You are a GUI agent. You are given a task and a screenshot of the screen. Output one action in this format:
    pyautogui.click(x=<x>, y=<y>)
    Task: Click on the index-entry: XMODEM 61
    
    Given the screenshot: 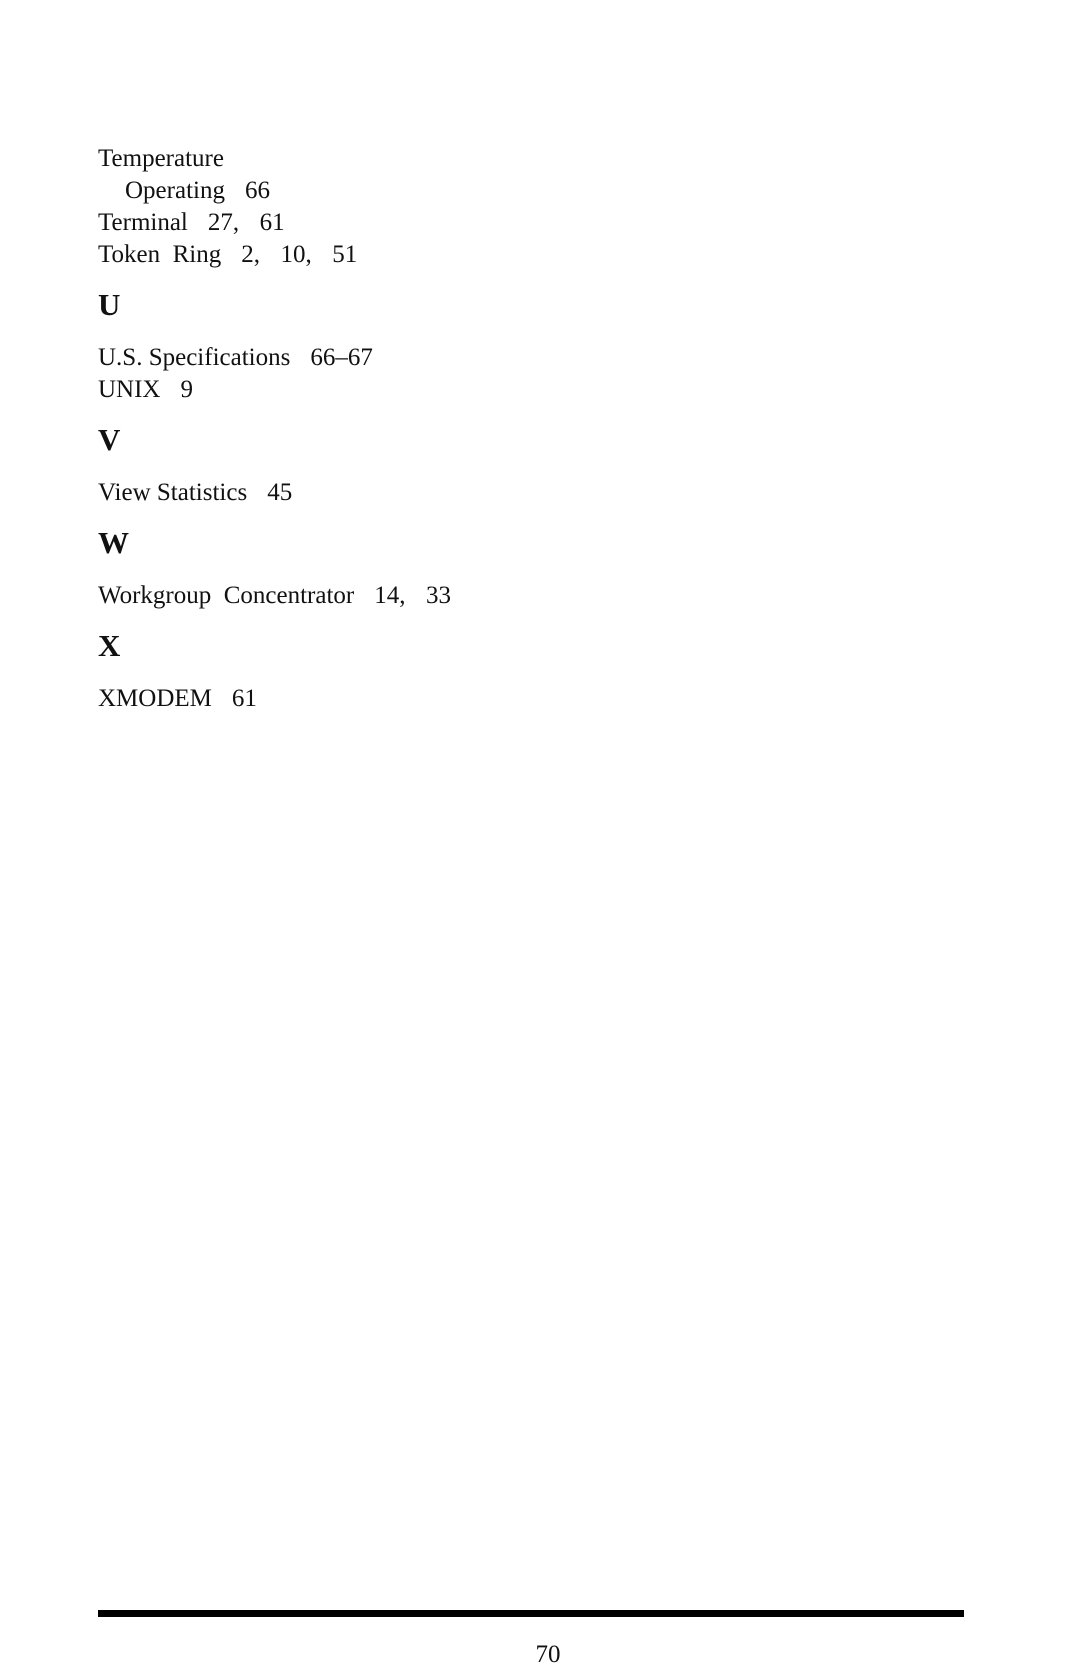 What is the action you would take?
    pyautogui.click(x=498, y=699)
    